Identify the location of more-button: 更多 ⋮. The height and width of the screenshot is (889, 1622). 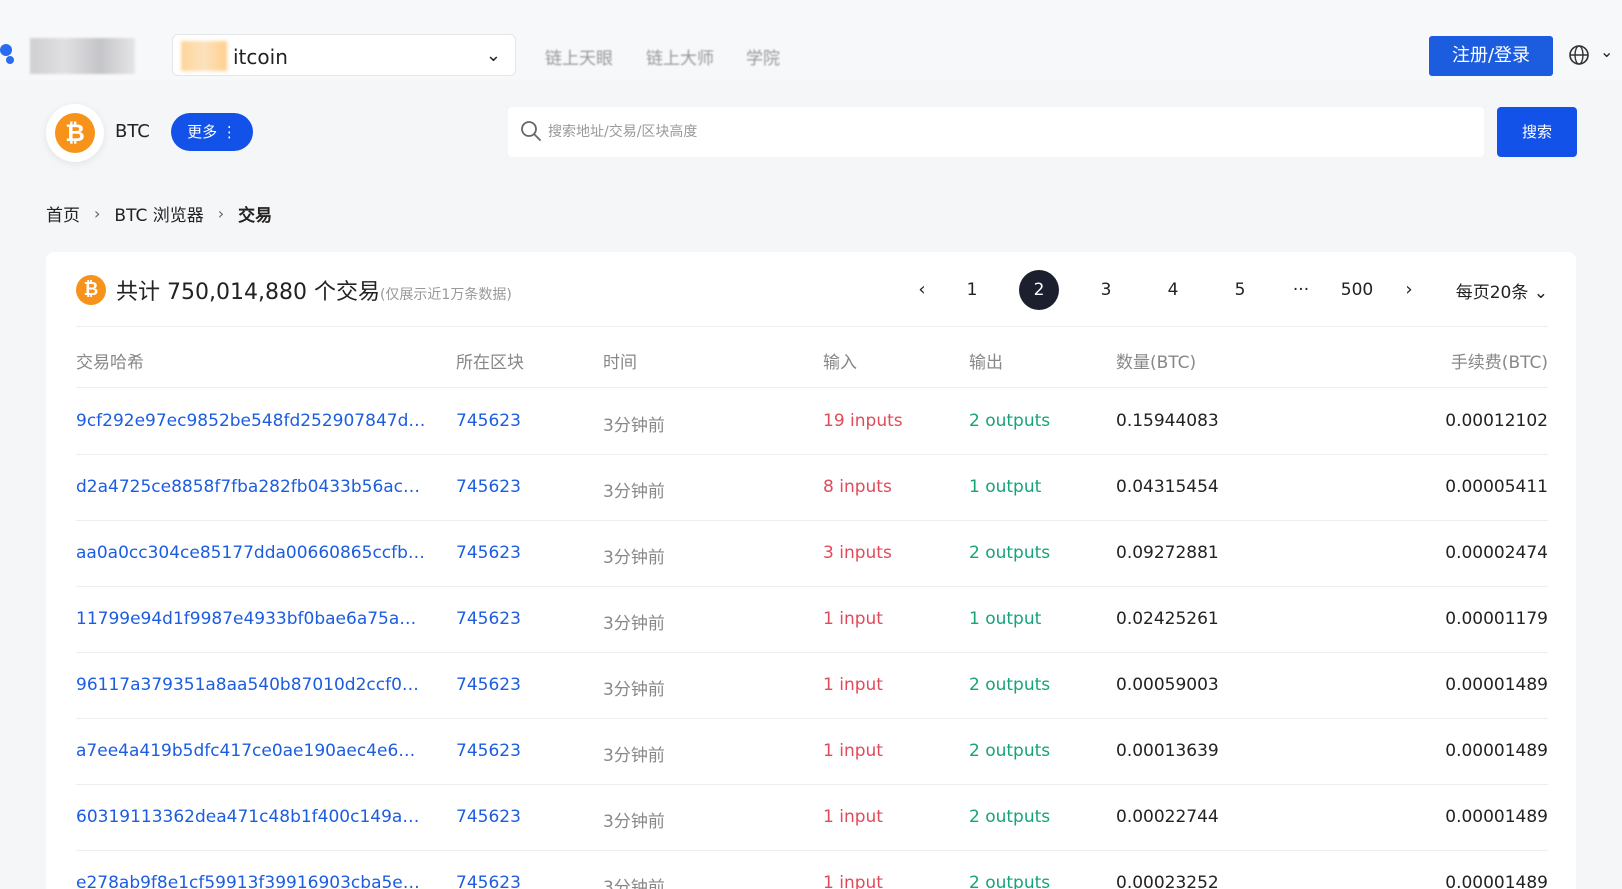
(212, 132).